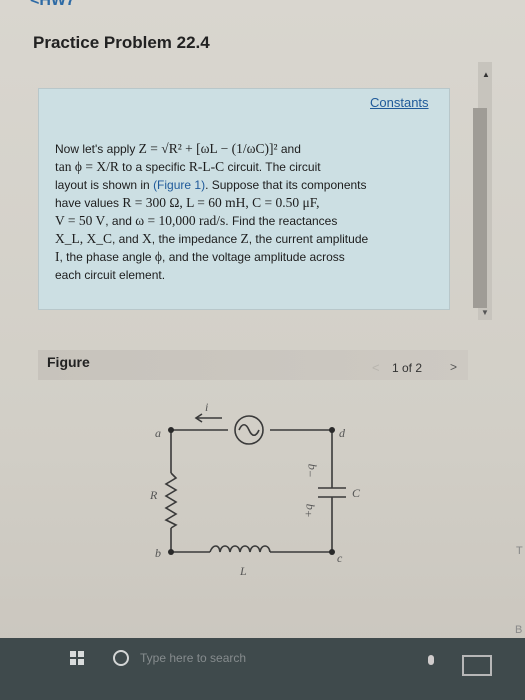 Image resolution: width=525 pixels, height=700 pixels. I want to click on charge-positive-label: +q, so click(308, 511).